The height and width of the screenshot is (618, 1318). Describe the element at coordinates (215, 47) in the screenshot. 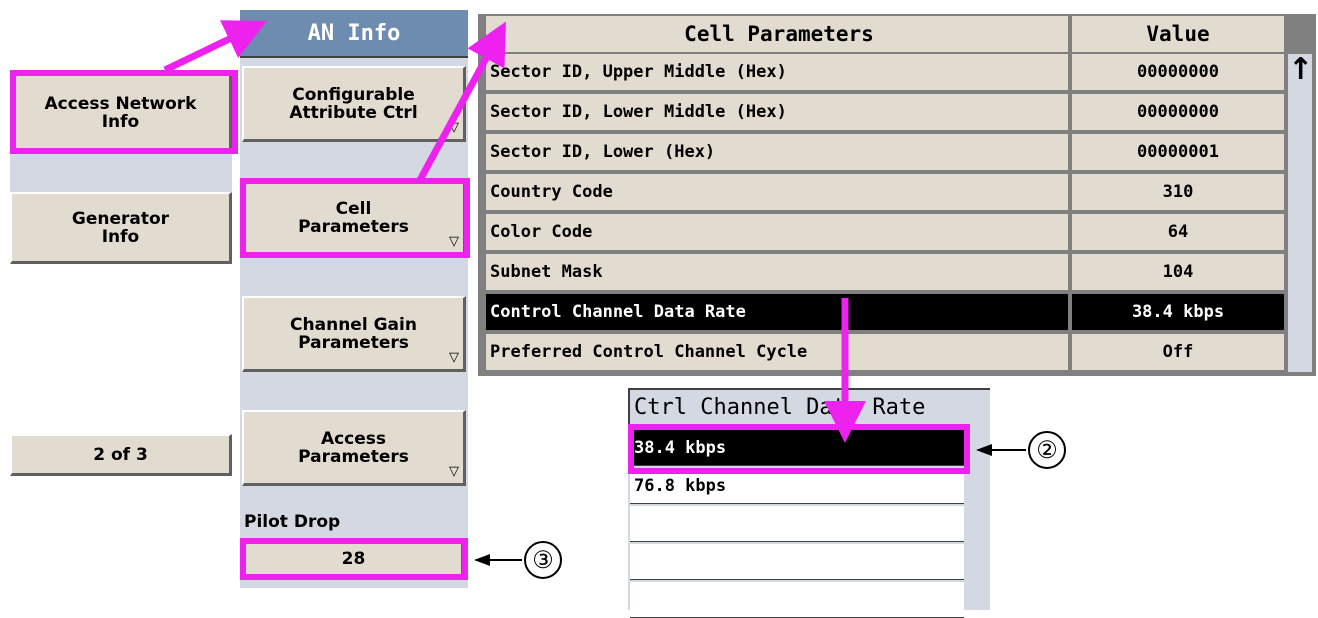

I see `arrow-to-an-info` at that location.